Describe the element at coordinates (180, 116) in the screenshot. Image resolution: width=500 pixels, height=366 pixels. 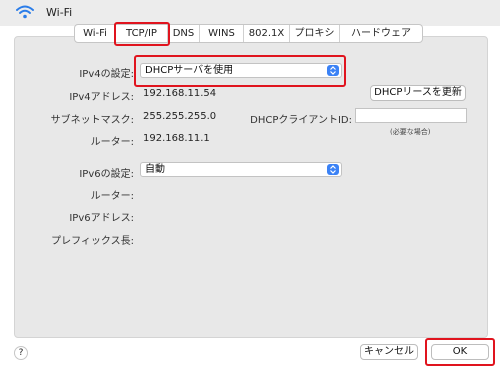
I see `subnet-mask-value: 255.255.255.0` at that location.